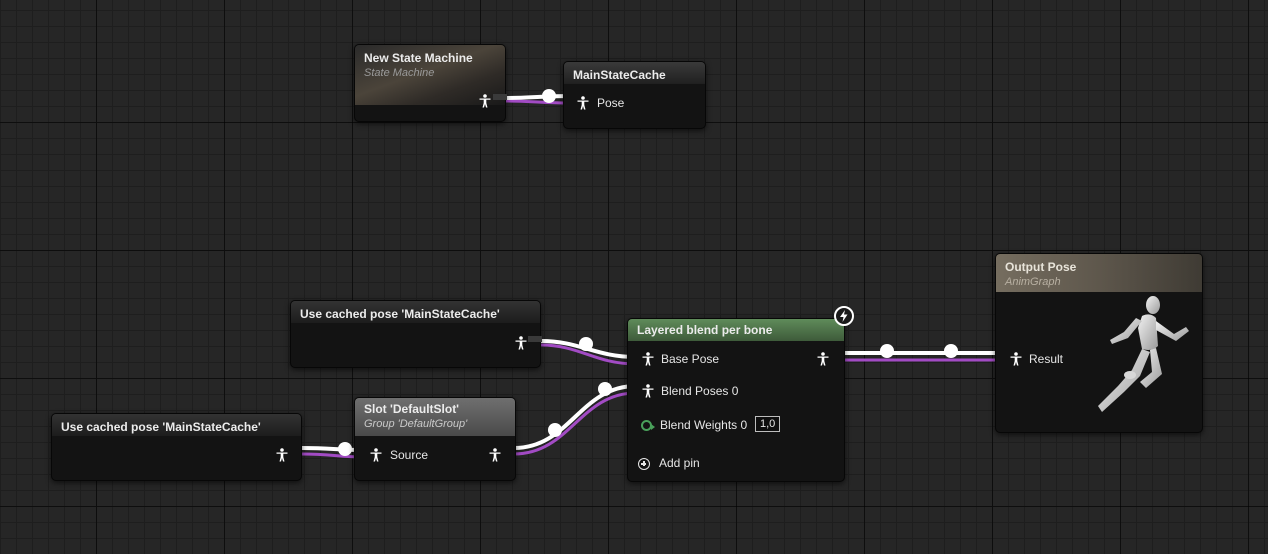 The image size is (1268, 554). What do you see at coordinates (690, 359) in the screenshot?
I see `pin-base-pose-label: Base Pose` at bounding box center [690, 359].